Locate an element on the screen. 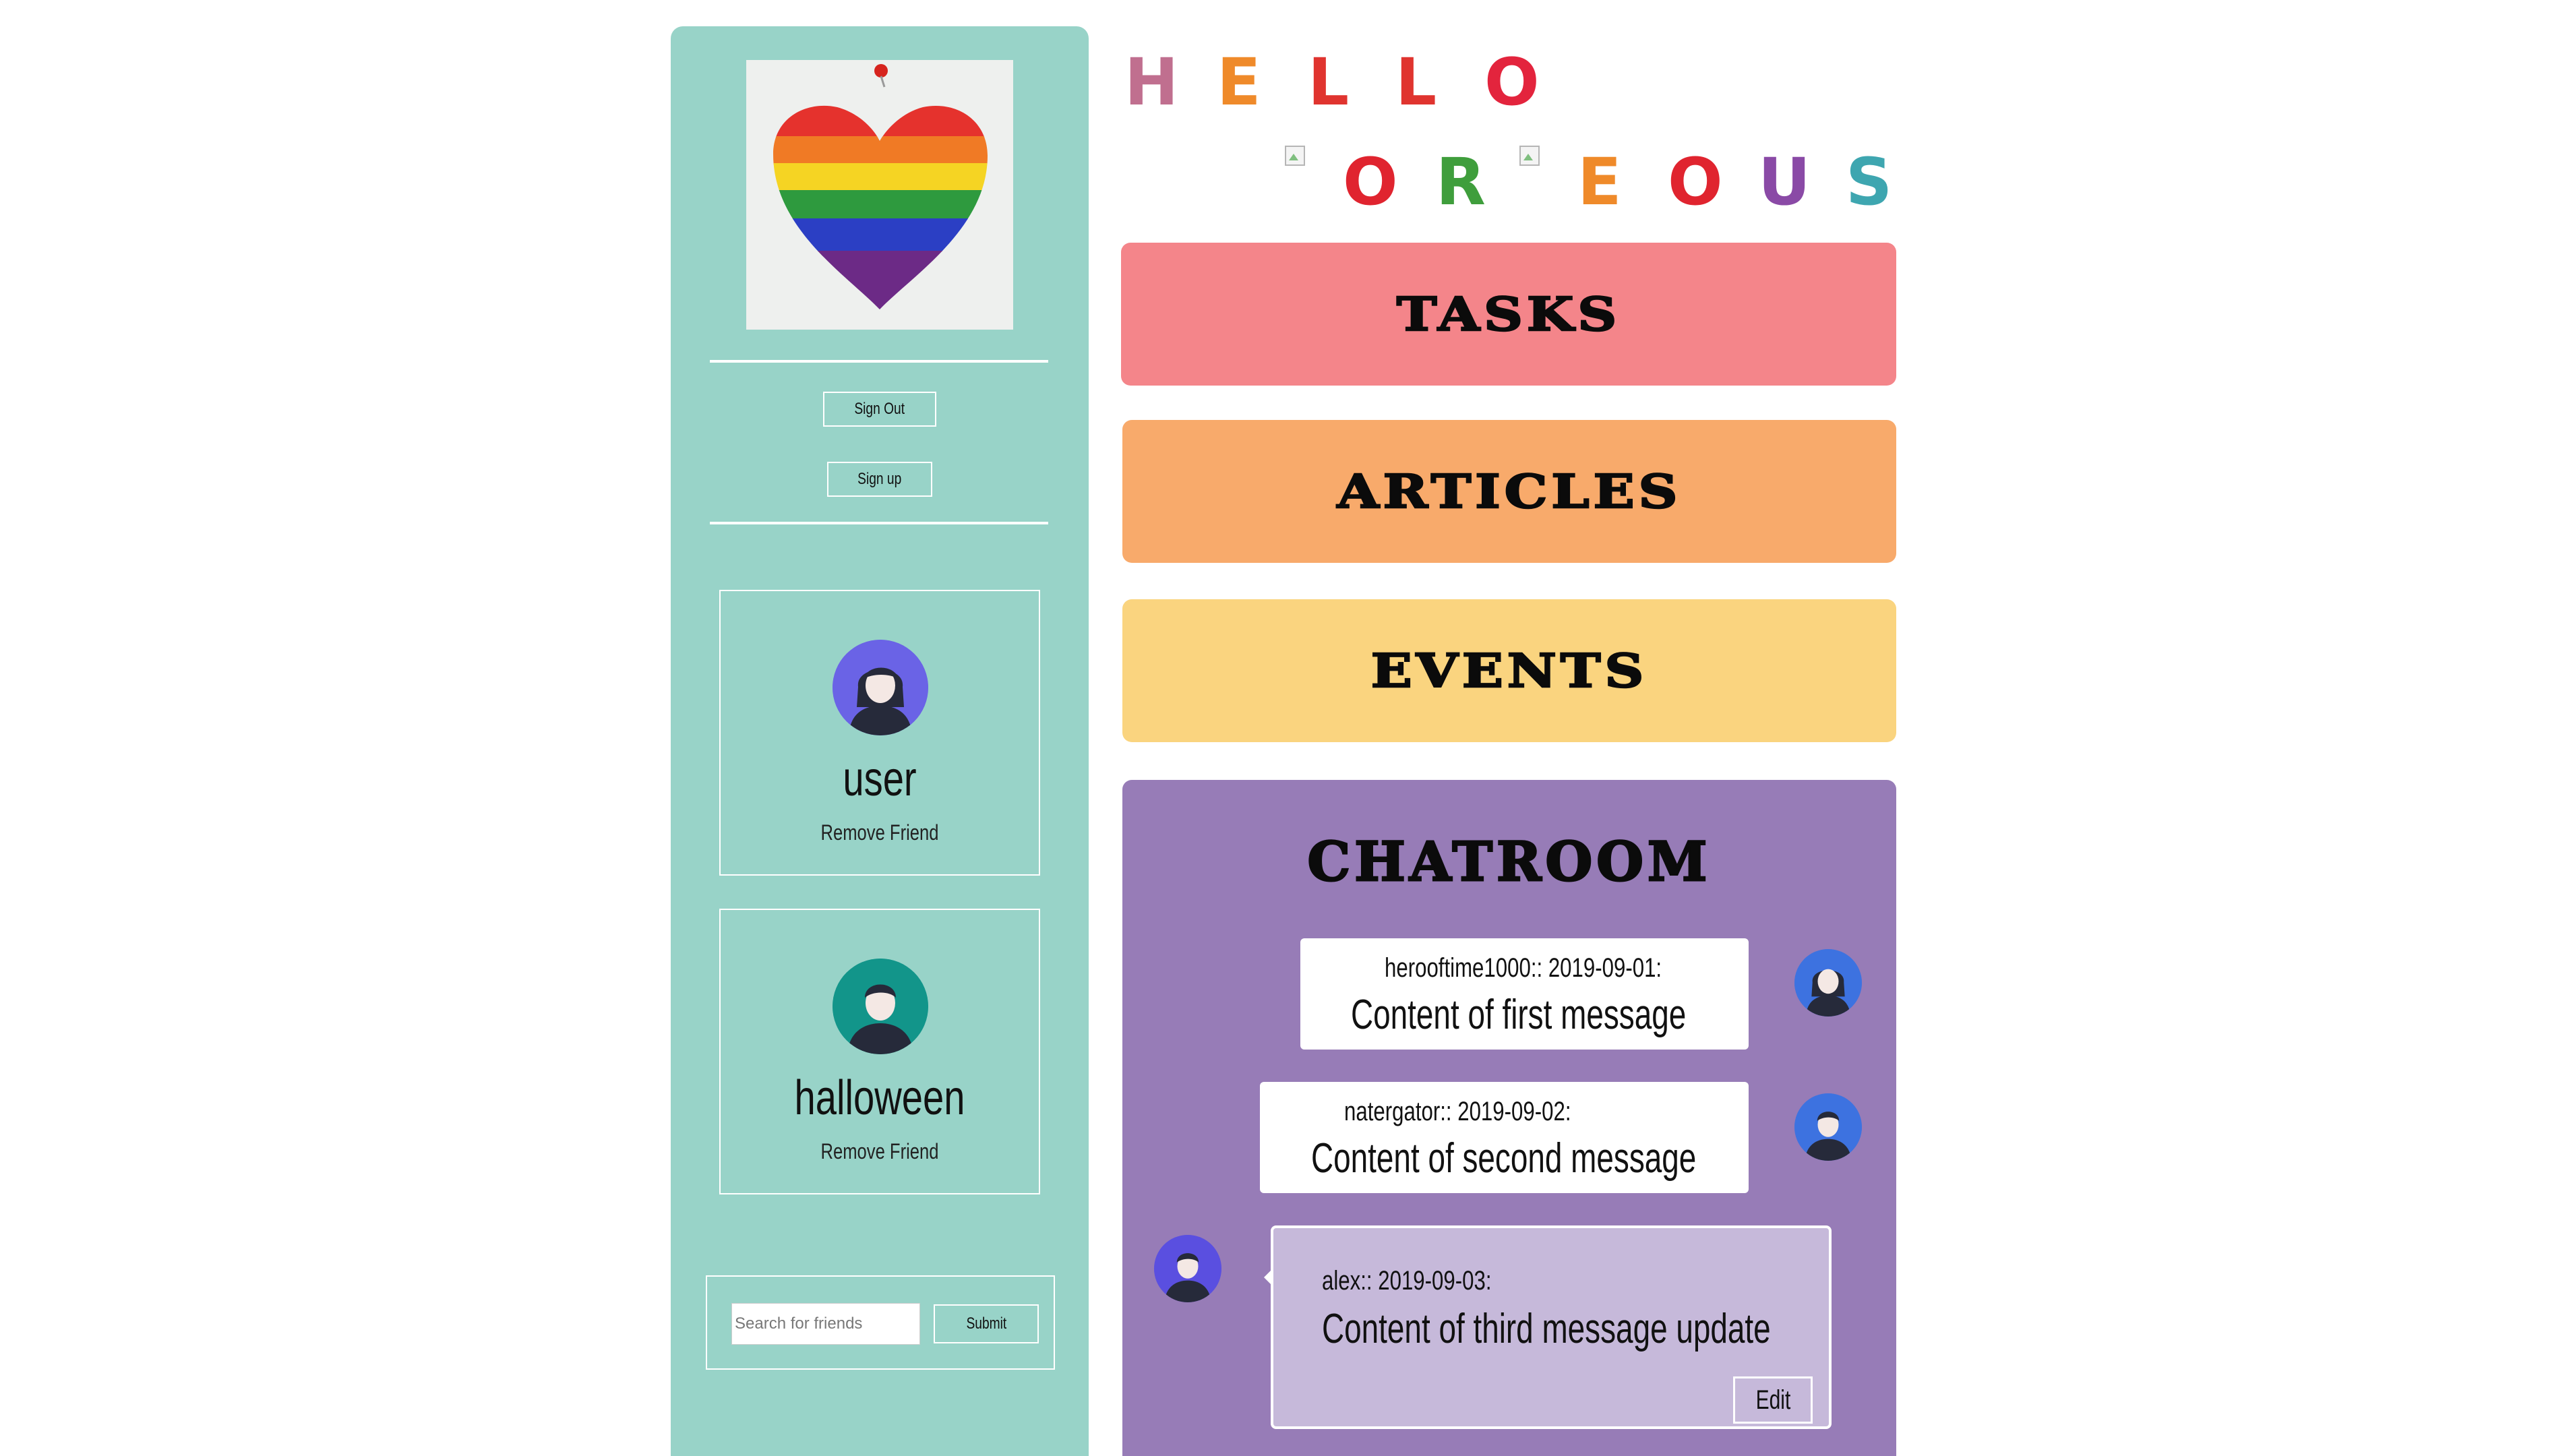 Image resolution: width=2569 pixels, height=1456 pixels. rainbow-heart-image is located at coordinates (879, 195).